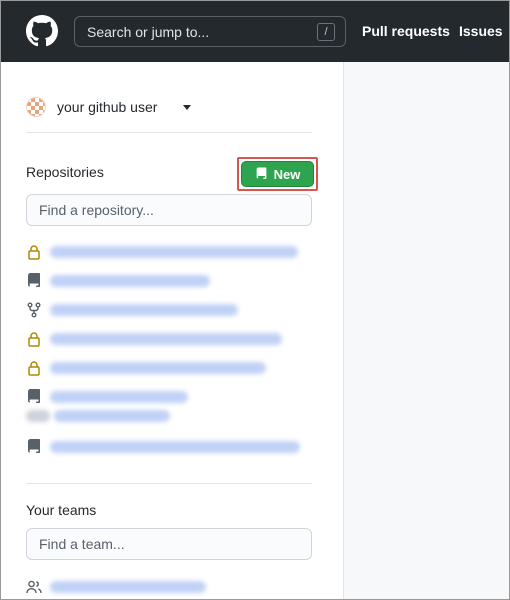  What do you see at coordinates (406, 31) in the screenshot?
I see `nav-pull-requests: Pull requests` at bounding box center [406, 31].